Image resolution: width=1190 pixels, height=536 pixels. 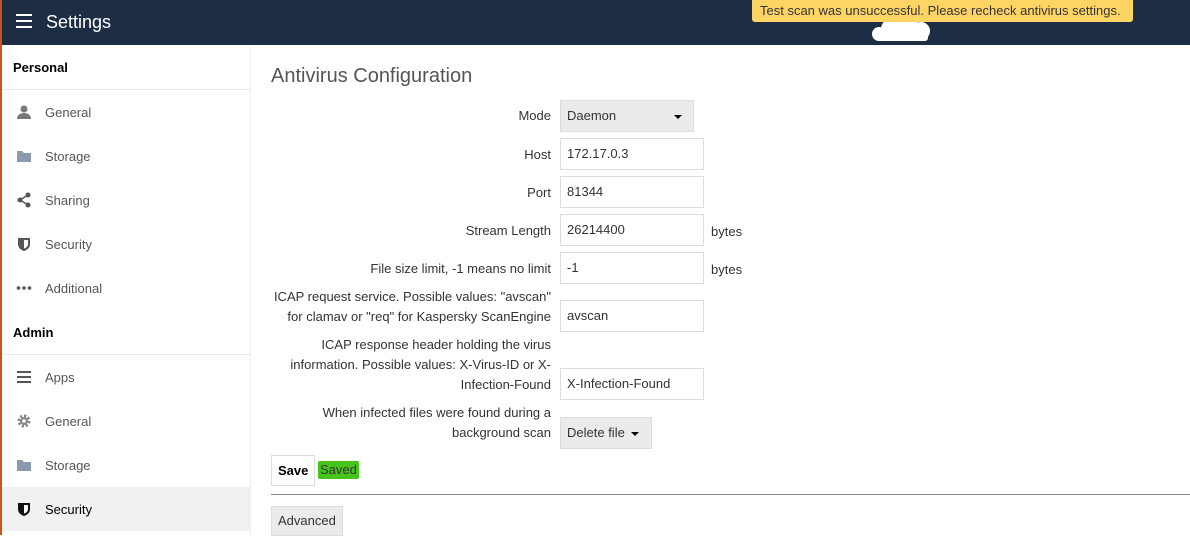 What do you see at coordinates (24, 377) in the screenshot?
I see `list-icon` at bounding box center [24, 377].